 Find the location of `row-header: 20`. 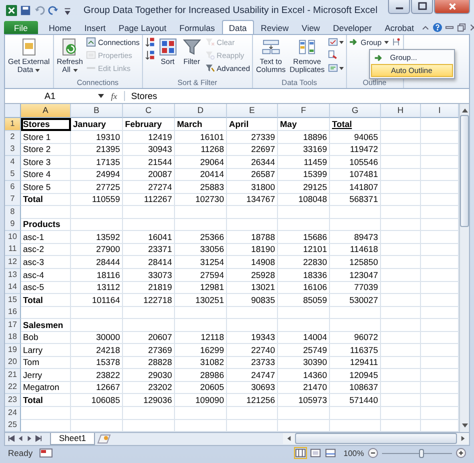

row-header: 20 is located at coordinates (13, 363).